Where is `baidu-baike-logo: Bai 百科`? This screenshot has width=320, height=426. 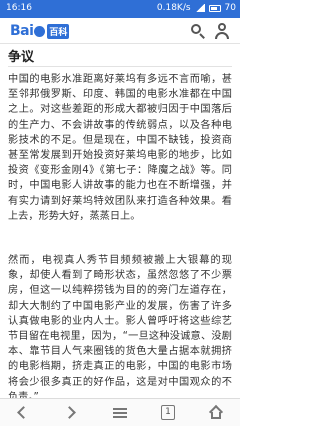
baidu-baike-logo: Bai 百科 is located at coordinates (40, 31).